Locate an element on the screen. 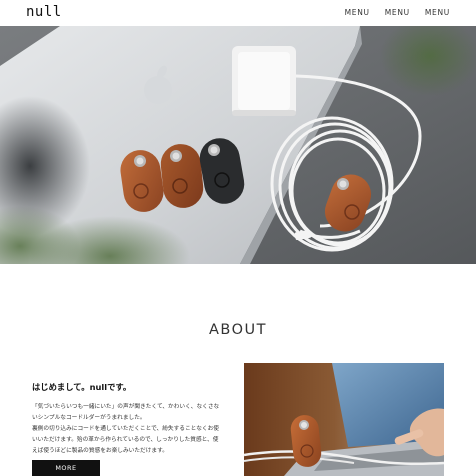  about-section-title: ABOUT is located at coordinates (238, 330).